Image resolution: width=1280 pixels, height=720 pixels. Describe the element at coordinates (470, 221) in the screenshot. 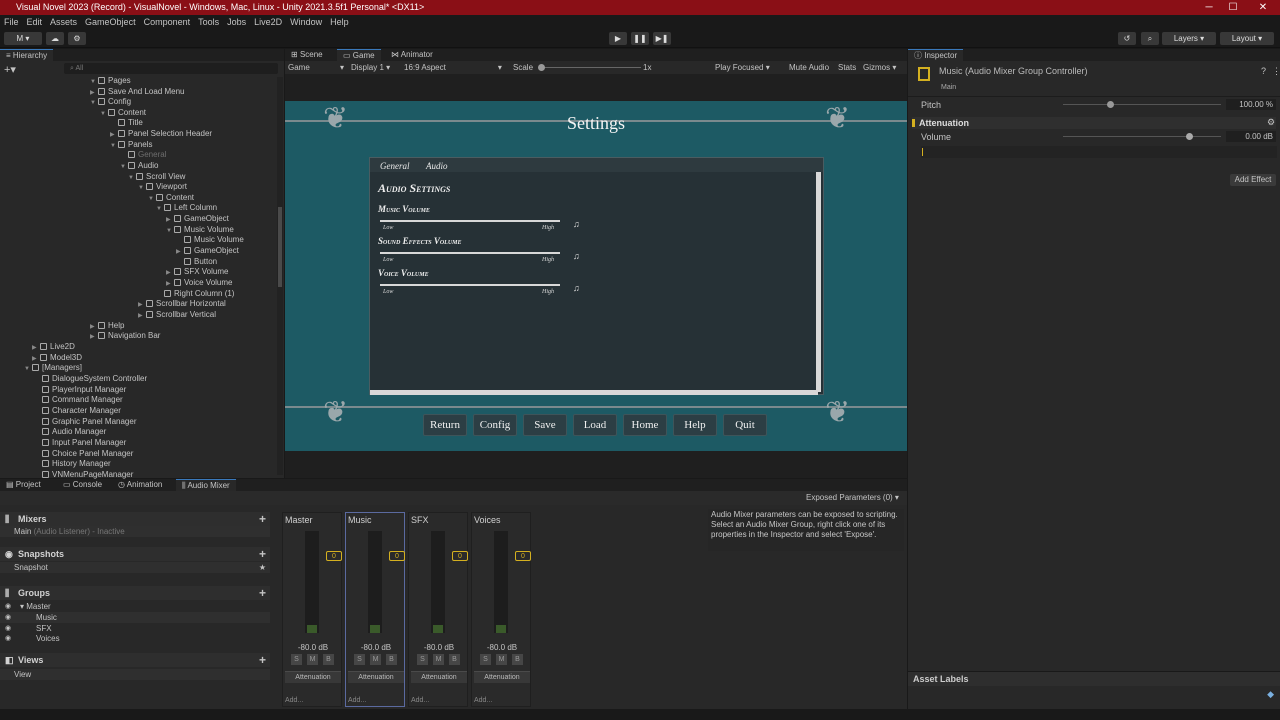

I see `music-volume-slider` at that location.